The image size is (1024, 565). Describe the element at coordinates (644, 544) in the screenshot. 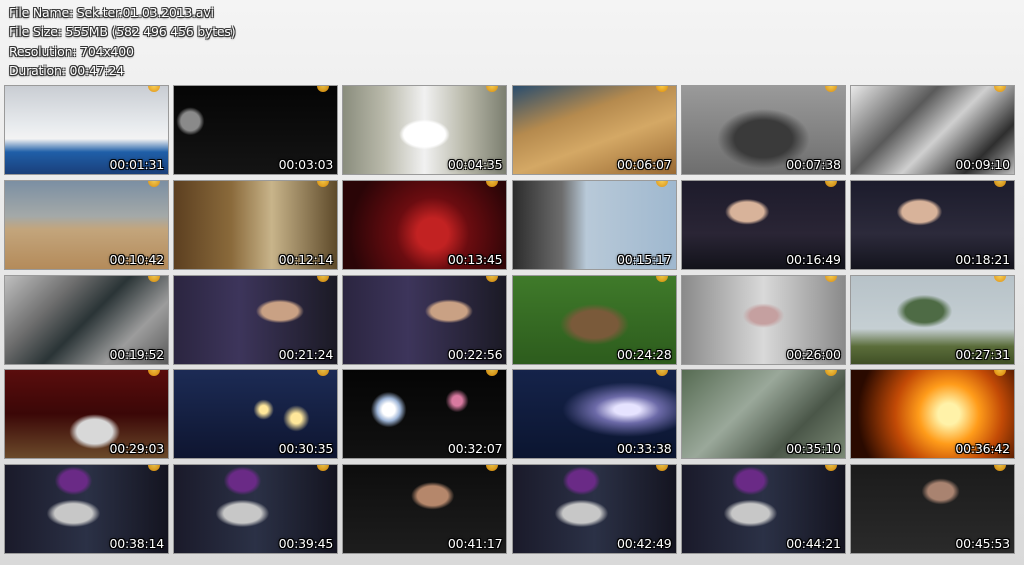

I see `timestamp: 00:42:49` at that location.